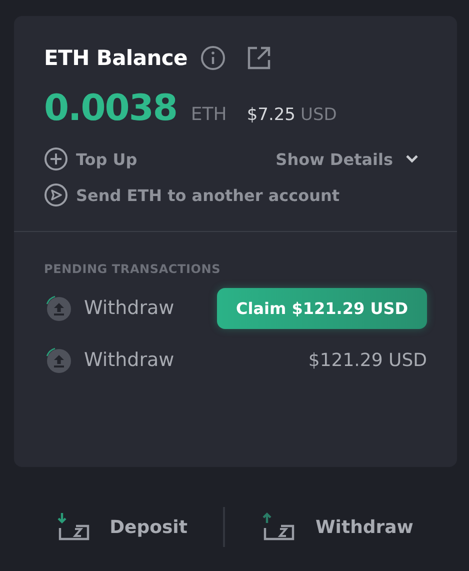  I want to click on currency-unit: ETH, so click(208, 114).